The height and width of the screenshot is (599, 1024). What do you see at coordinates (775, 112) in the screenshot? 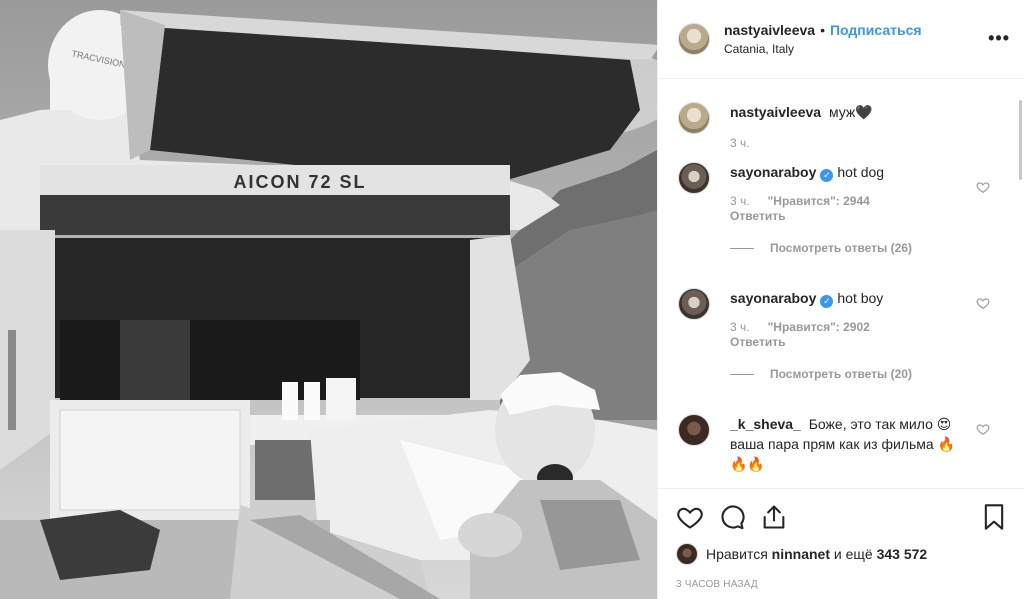
I see `caption-username: nastyaivleeva` at bounding box center [775, 112].